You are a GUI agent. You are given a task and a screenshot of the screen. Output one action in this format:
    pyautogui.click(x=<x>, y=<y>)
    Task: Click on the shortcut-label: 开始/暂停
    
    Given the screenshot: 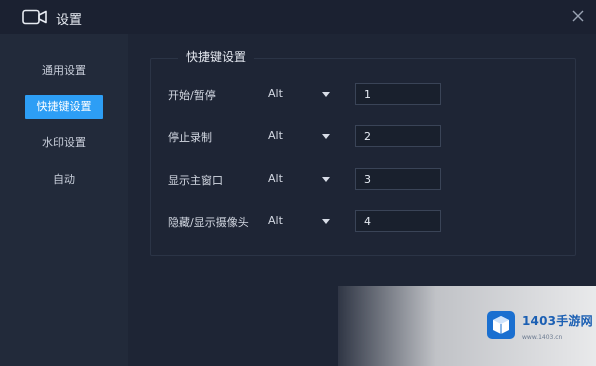 What is the action you would take?
    pyautogui.click(x=192, y=95)
    